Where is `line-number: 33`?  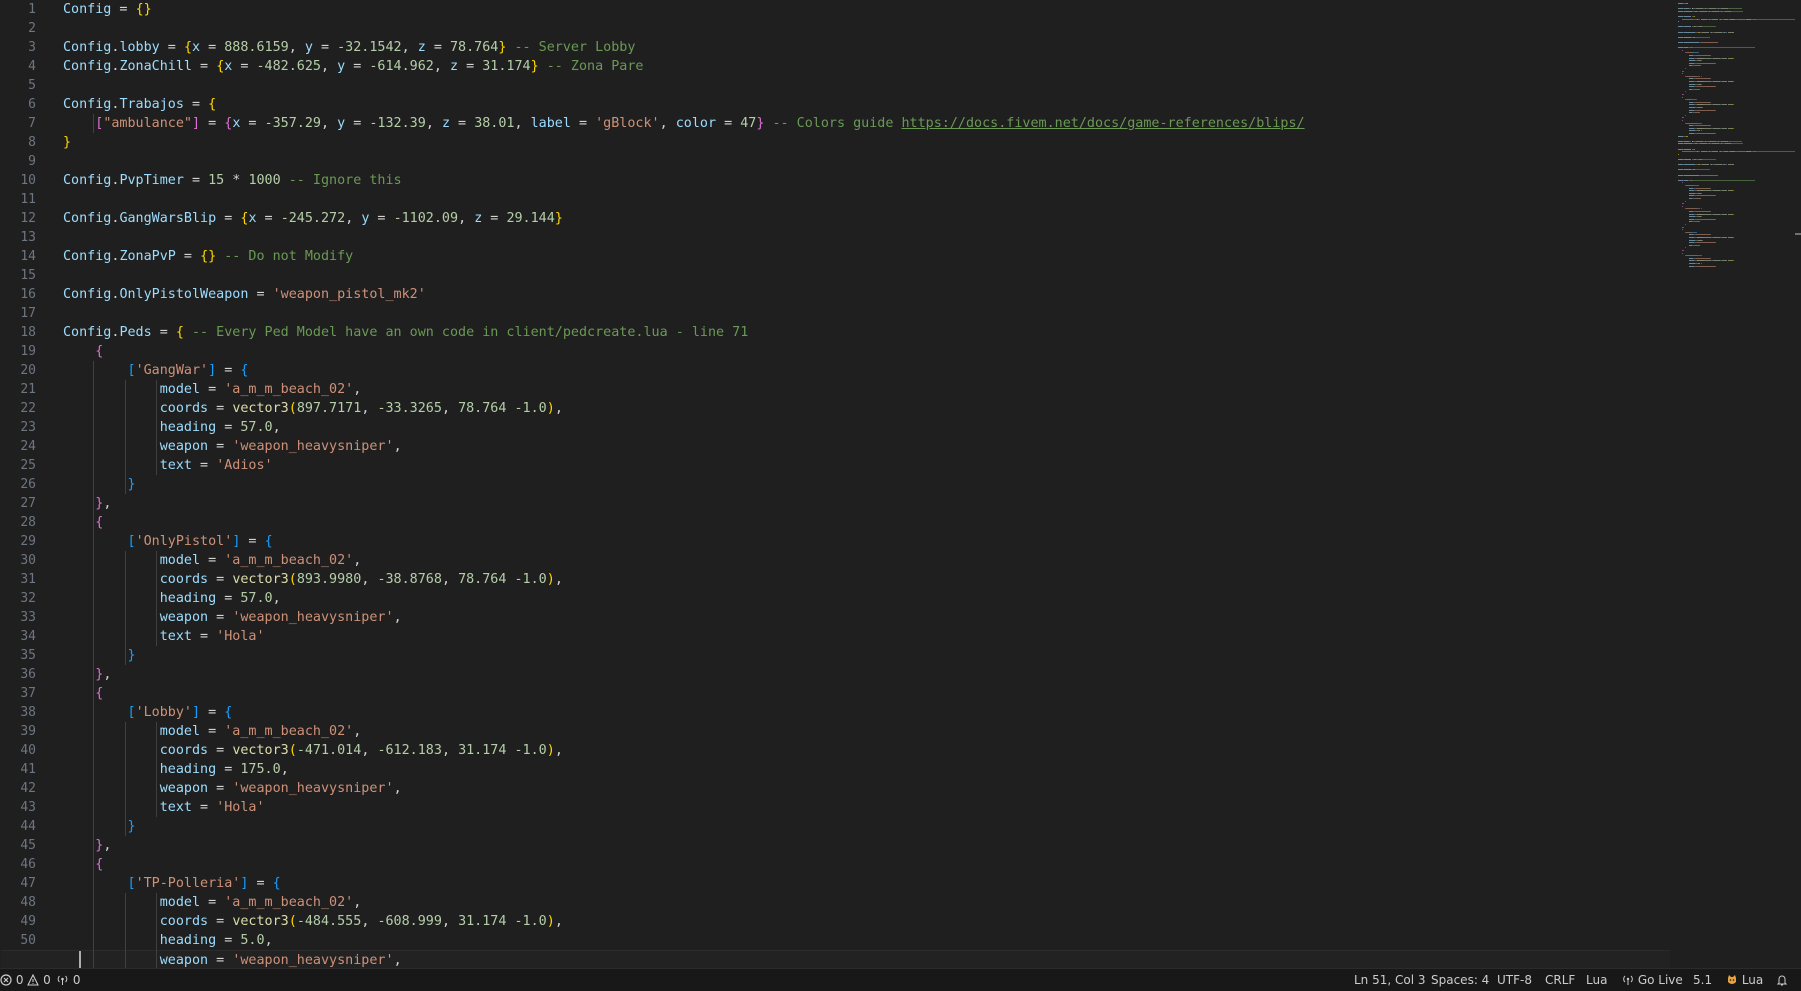
line-number: 33 is located at coordinates (28, 617).